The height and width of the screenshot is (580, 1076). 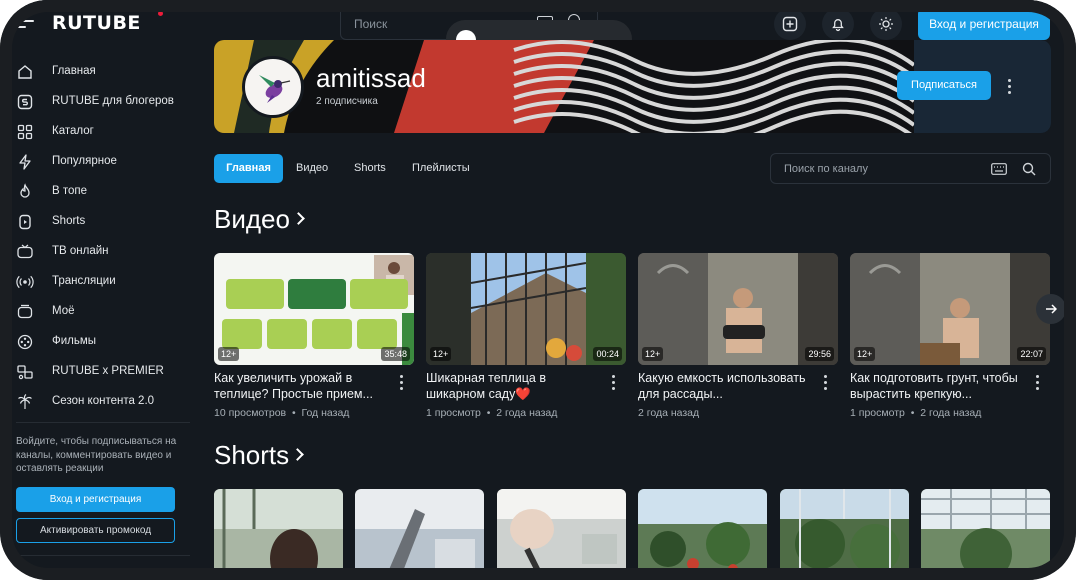 I want to click on sidebar-item-label: Каталог, so click(x=73, y=131).